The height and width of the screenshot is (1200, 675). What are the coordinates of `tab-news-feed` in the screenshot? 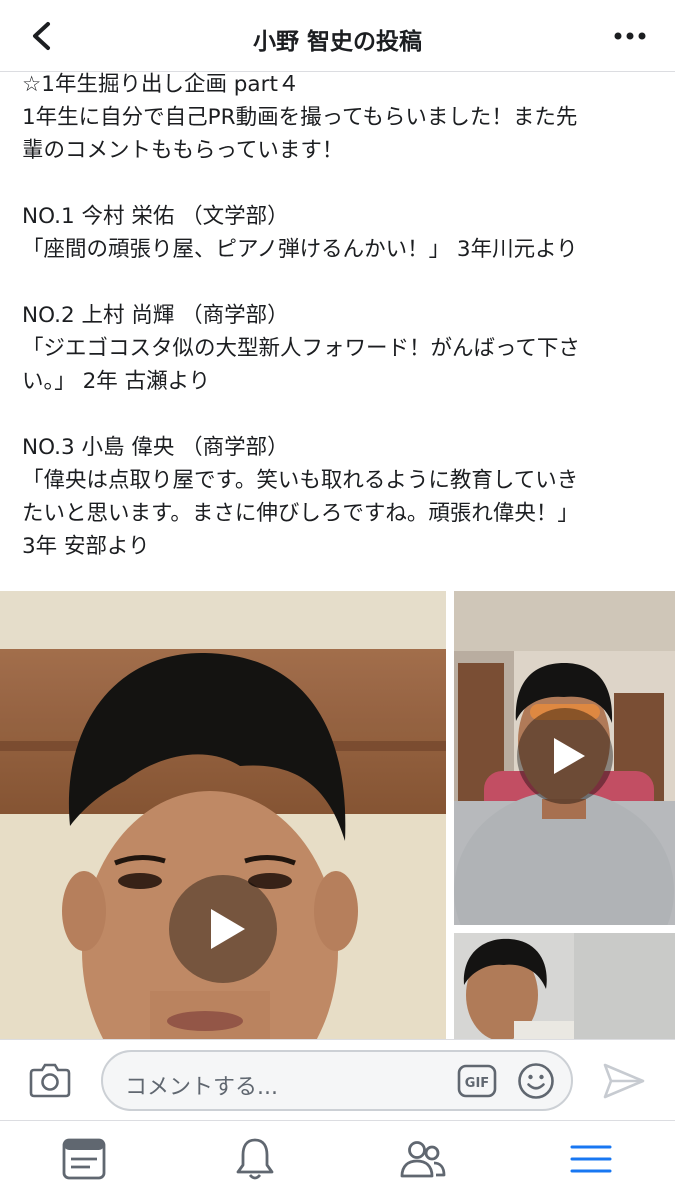 It's located at (84, 1159).